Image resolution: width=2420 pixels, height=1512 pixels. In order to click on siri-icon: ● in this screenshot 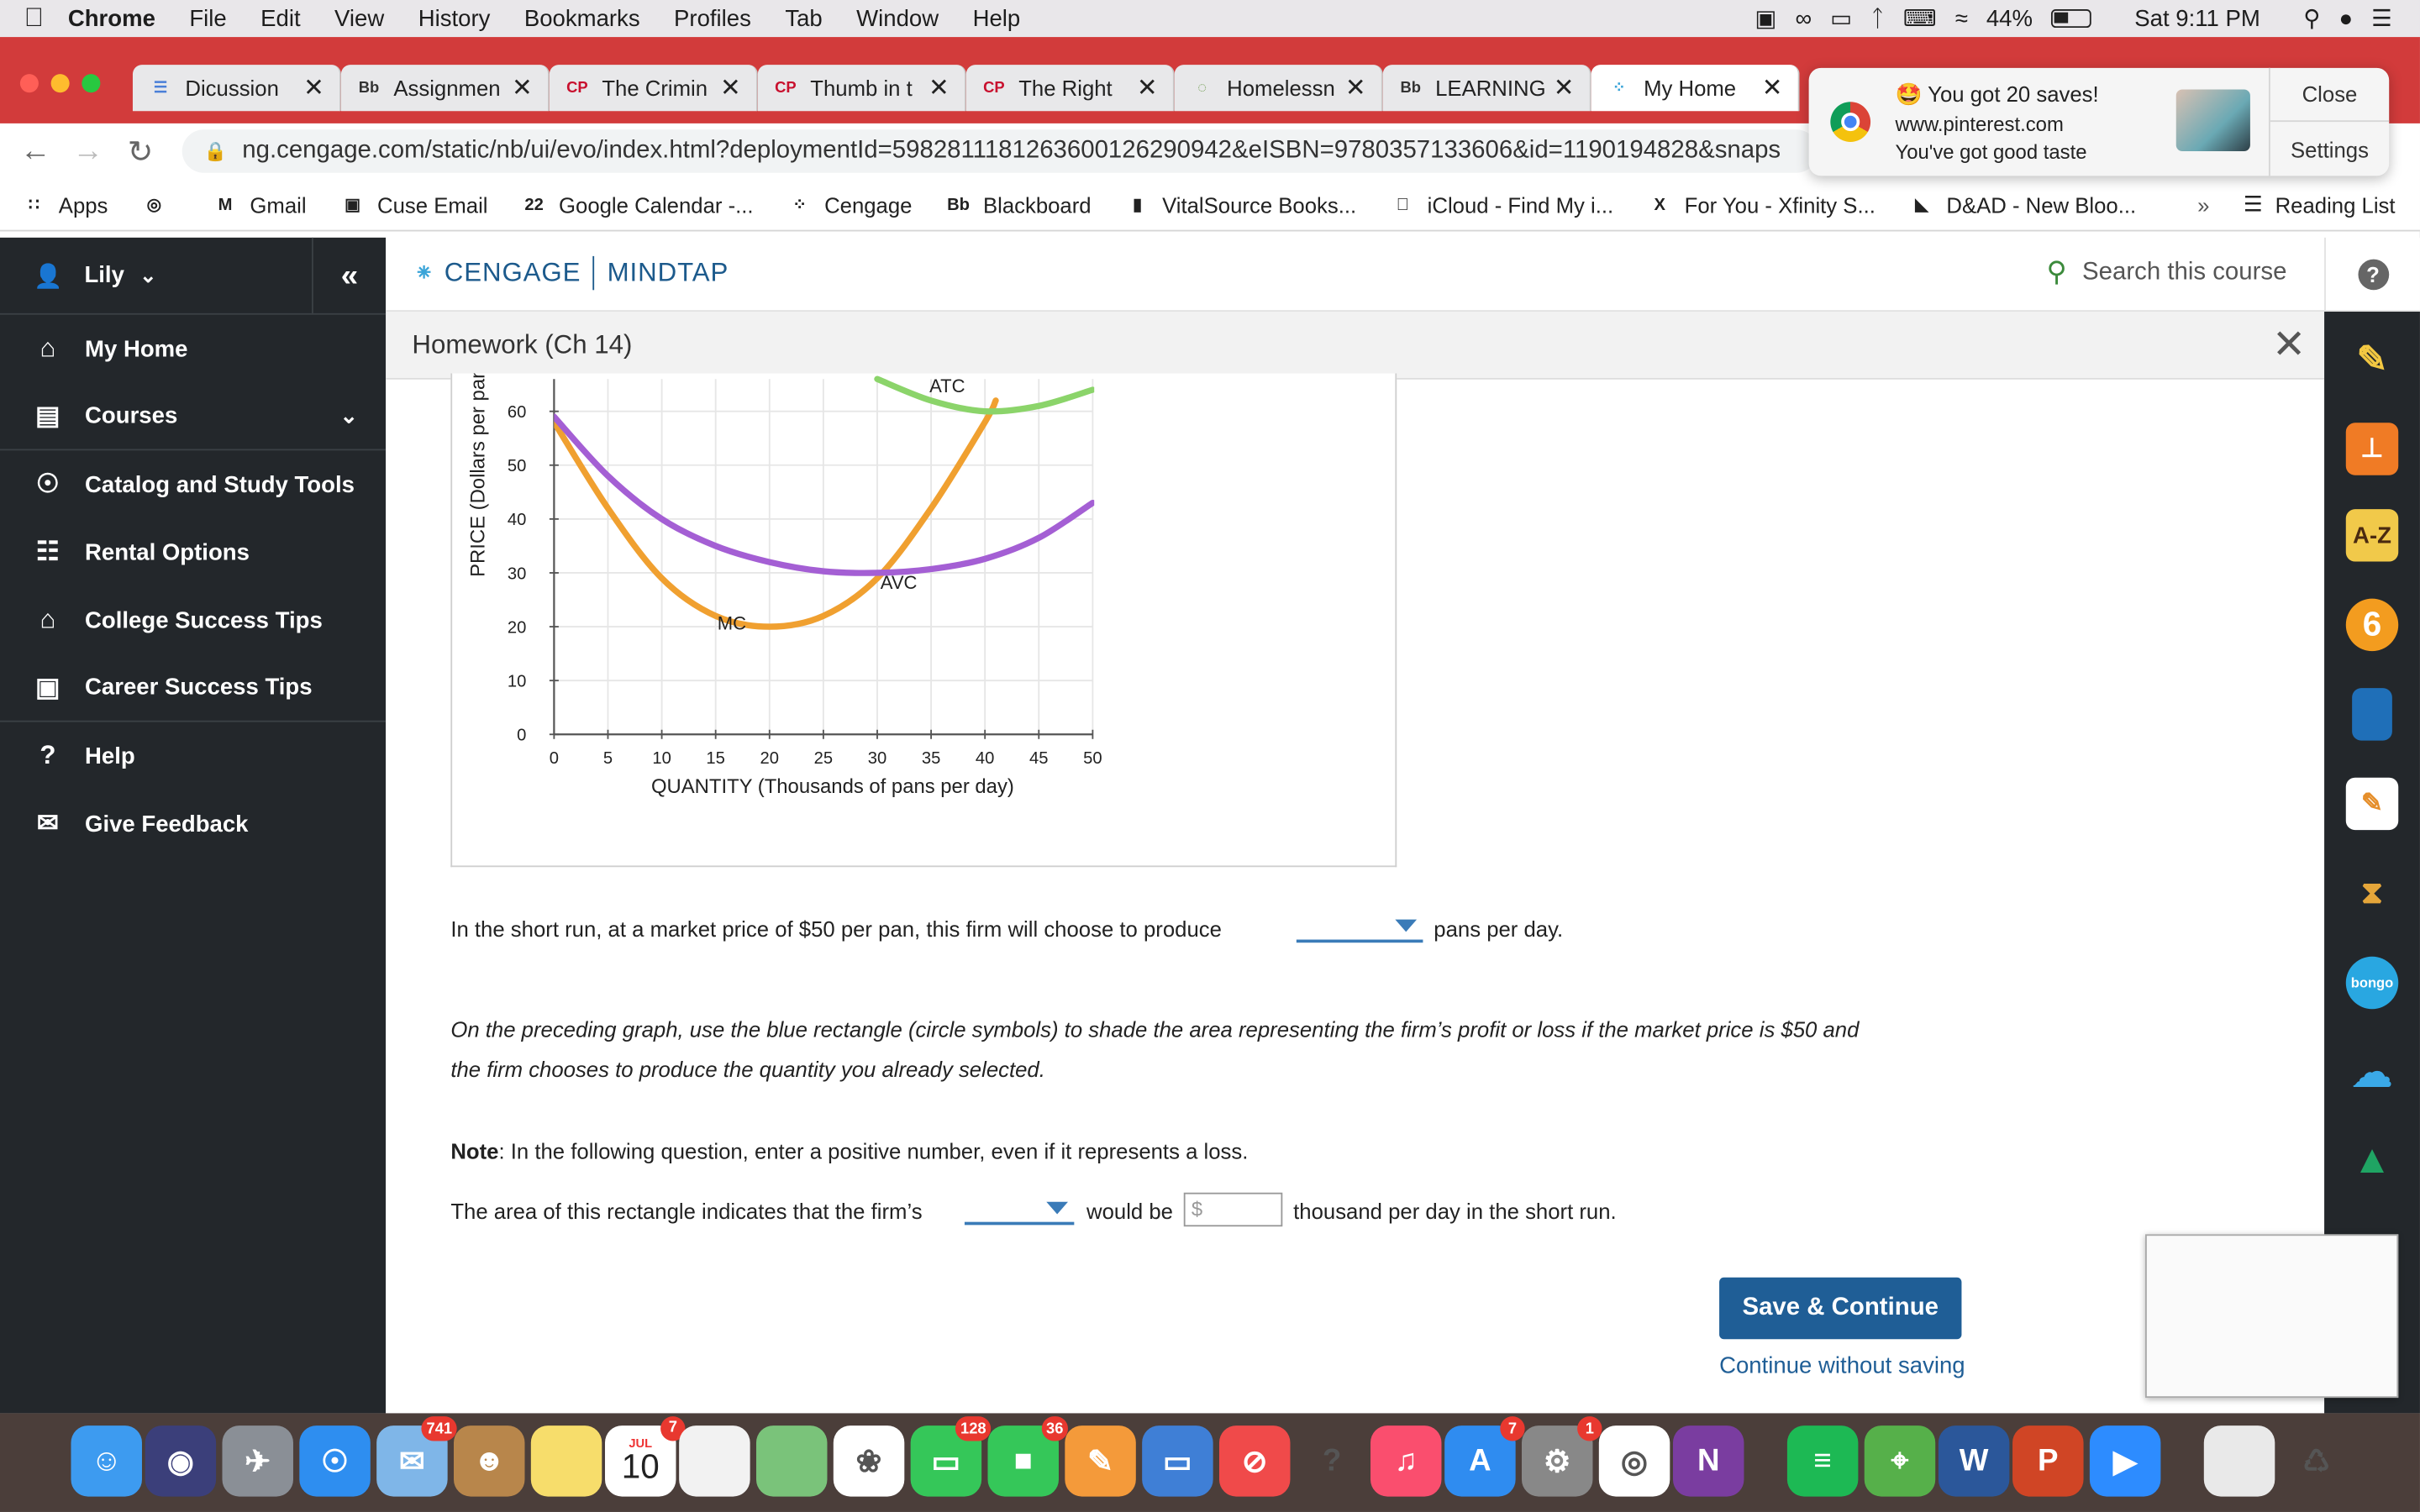, I will do `click(2345, 18)`.